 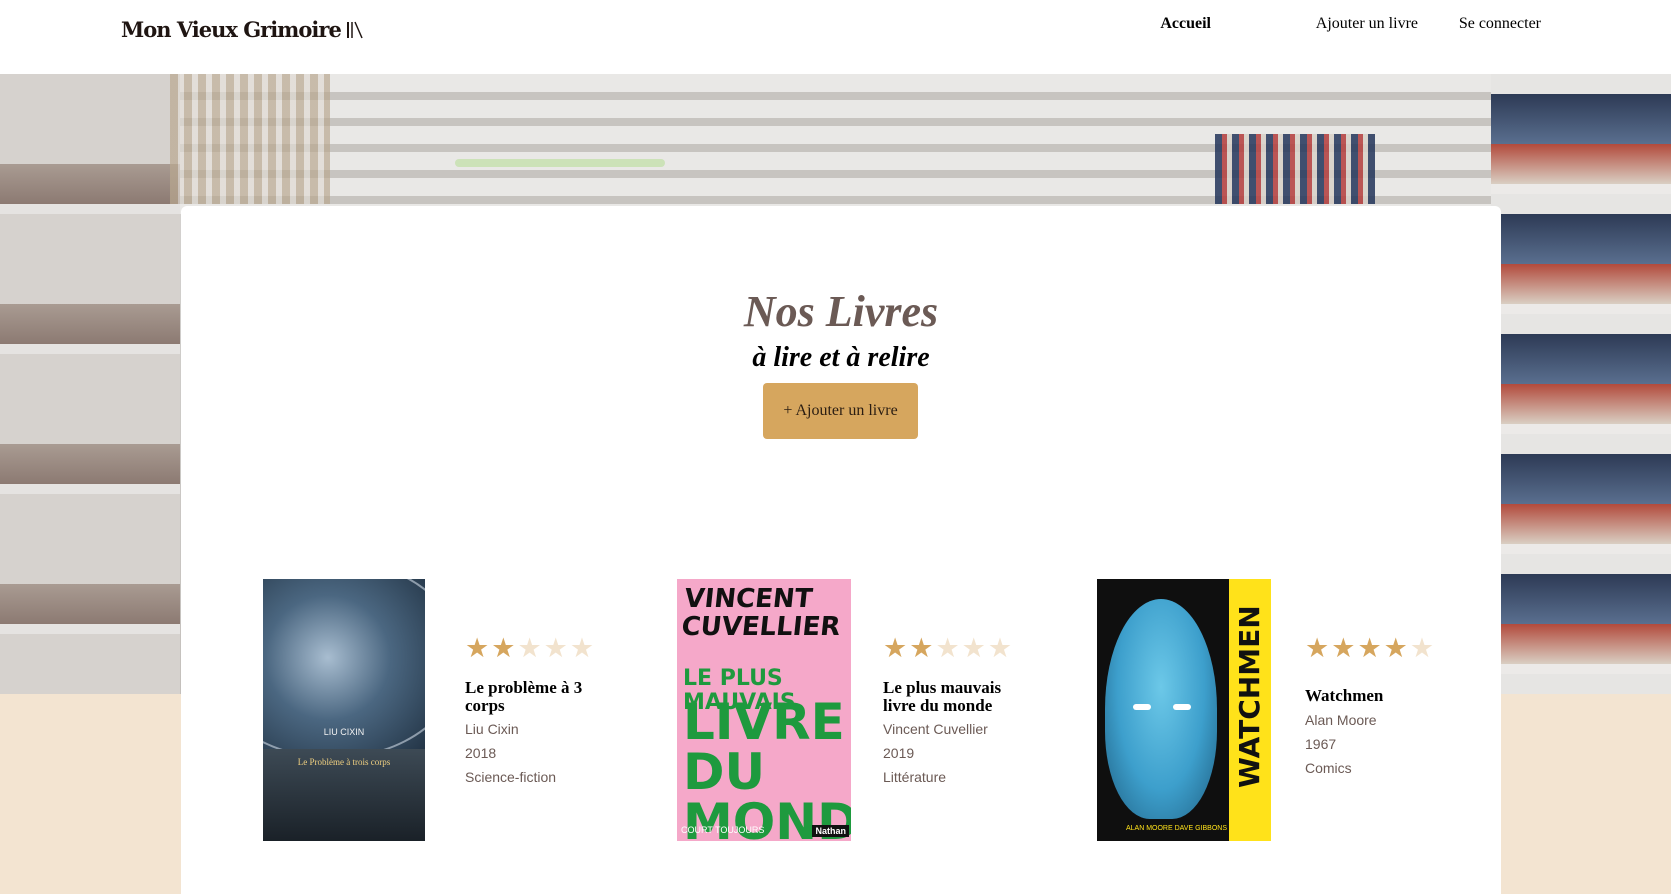 What do you see at coordinates (250, 139) in the screenshot?
I see `bookshelf-mid-left` at bounding box center [250, 139].